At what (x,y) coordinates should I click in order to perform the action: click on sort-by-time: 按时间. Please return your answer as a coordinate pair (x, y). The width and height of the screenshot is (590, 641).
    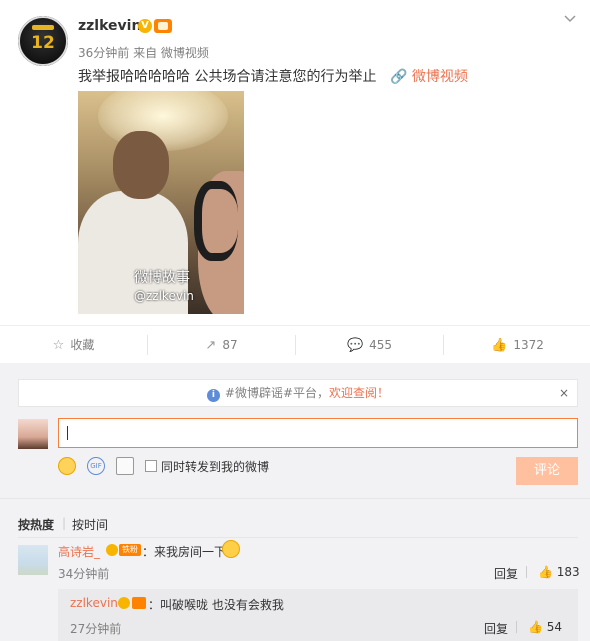
    Looking at the image, I should click on (90, 524).